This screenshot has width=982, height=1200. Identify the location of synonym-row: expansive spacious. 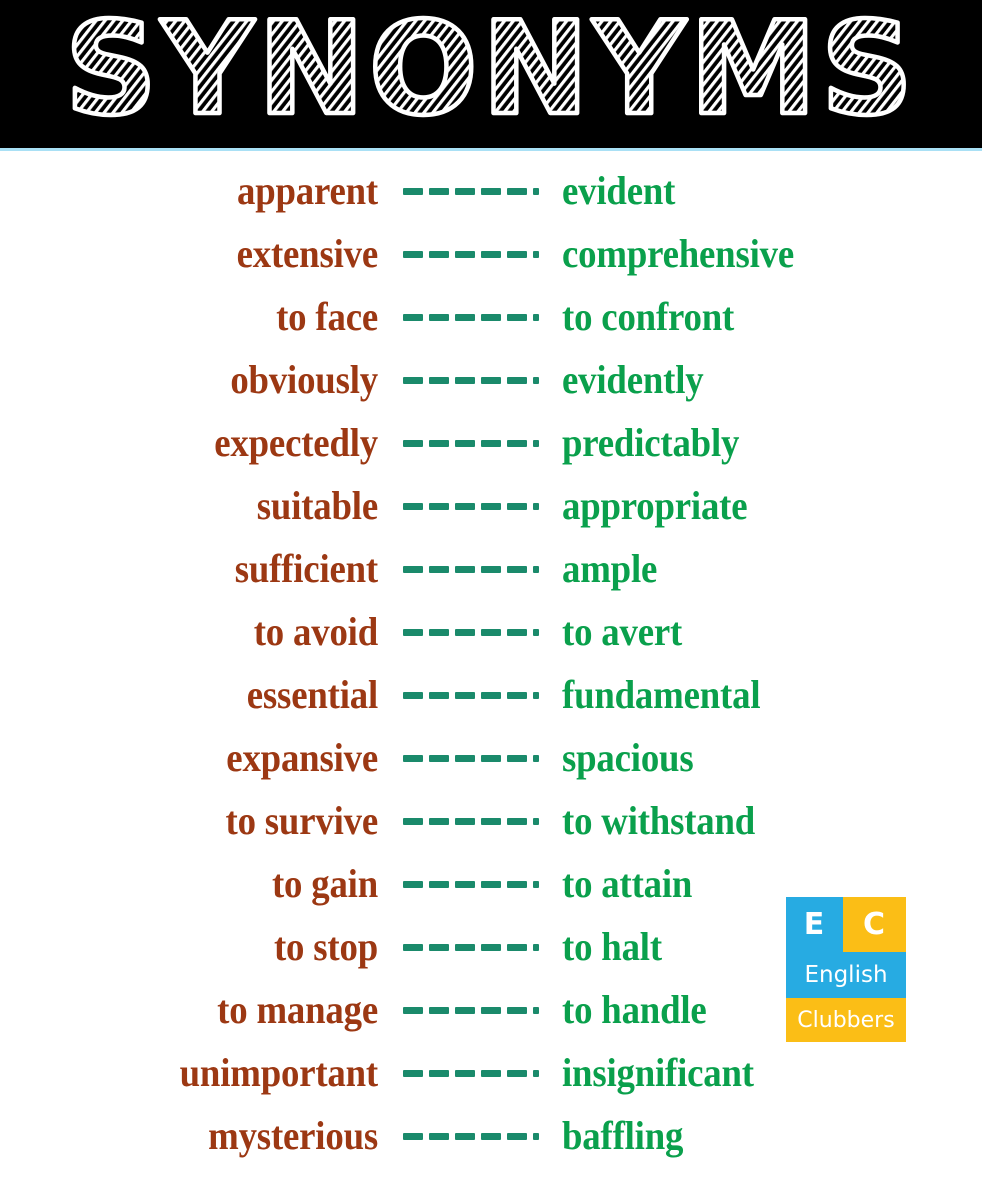
(491, 757).